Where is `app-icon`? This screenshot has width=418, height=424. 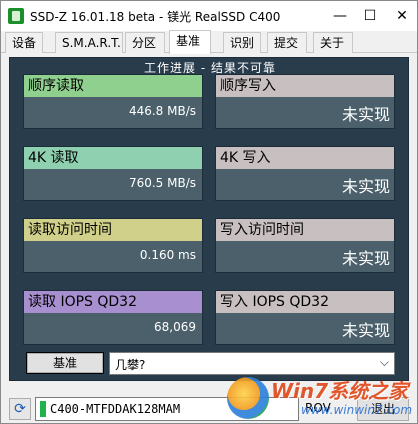 app-icon is located at coordinates (16, 16).